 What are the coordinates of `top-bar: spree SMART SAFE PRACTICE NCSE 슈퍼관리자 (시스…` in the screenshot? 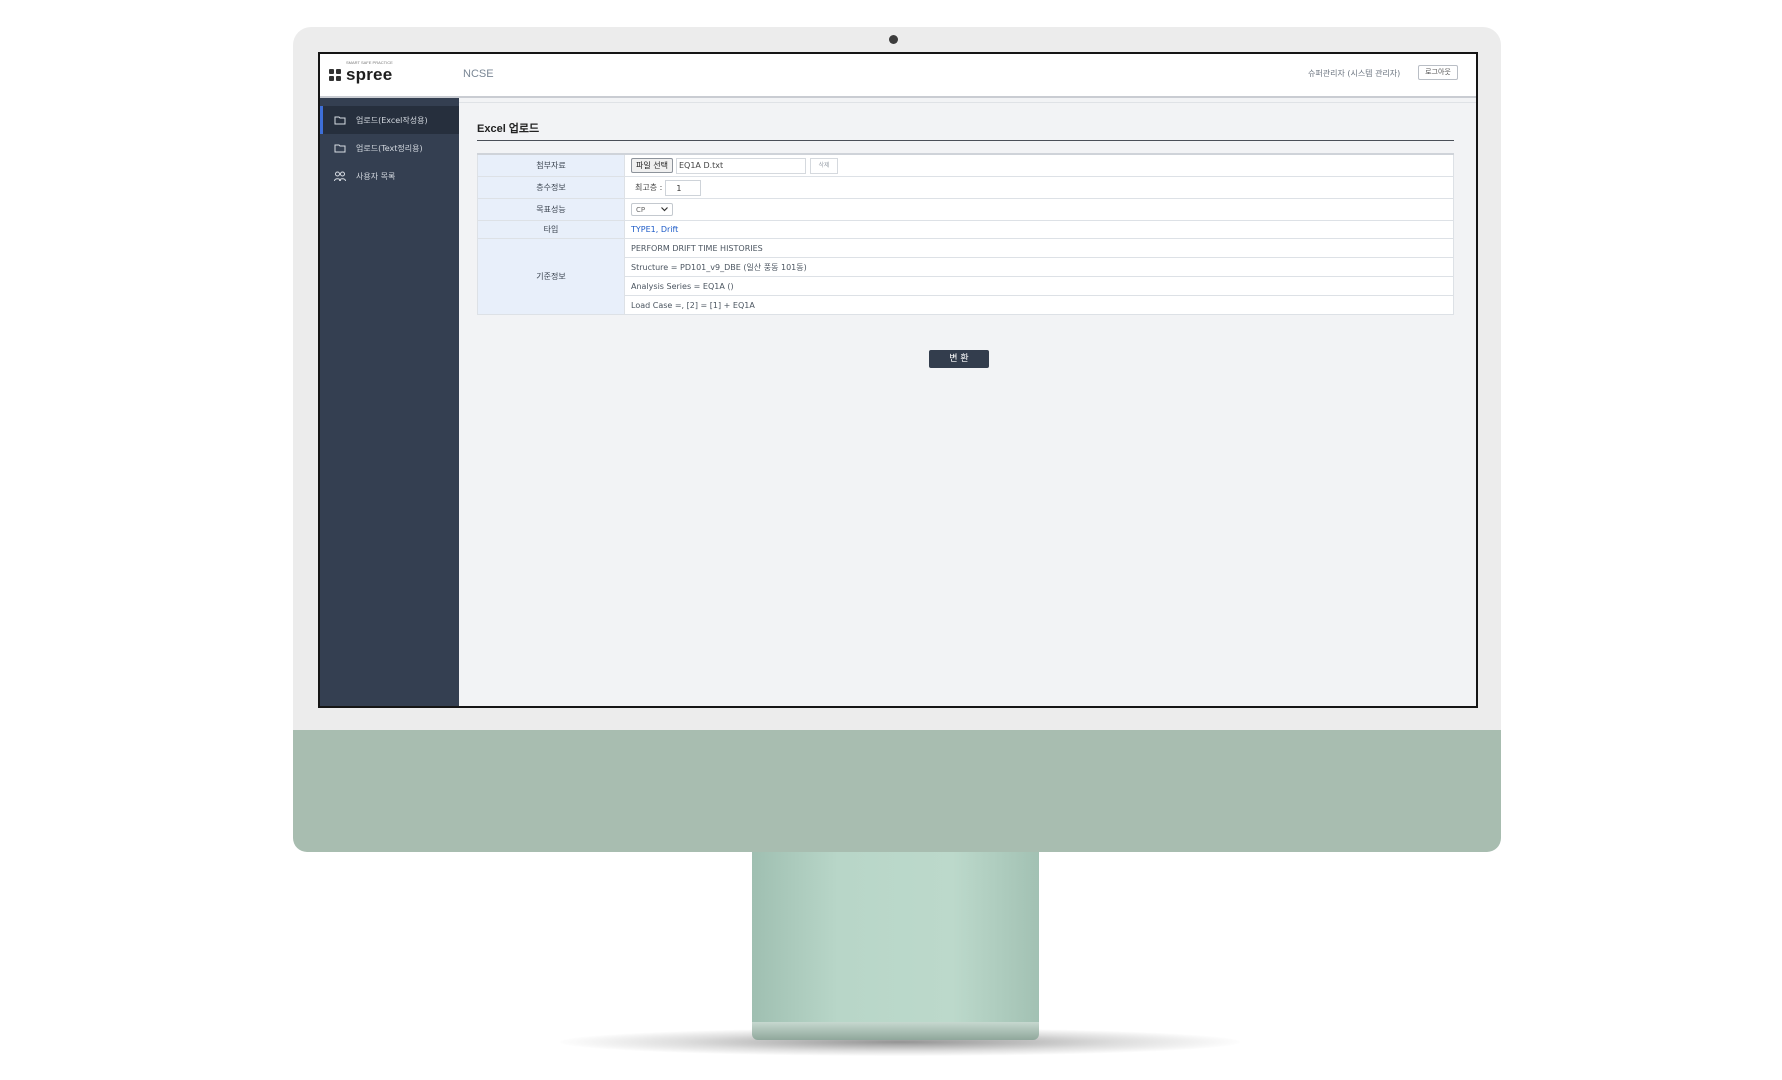 It's located at (898, 76).